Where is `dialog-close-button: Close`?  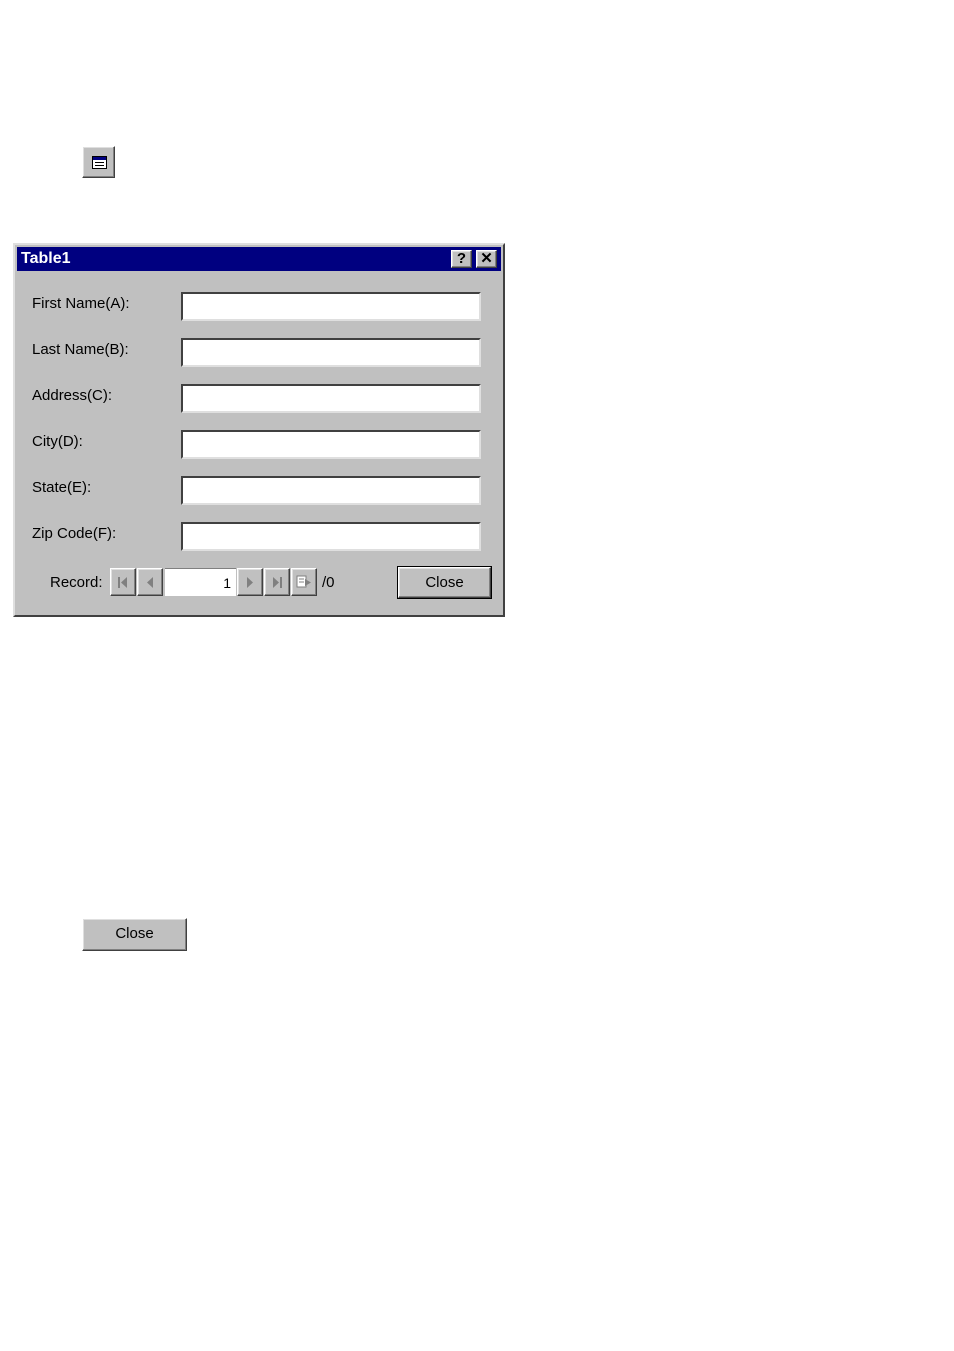 dialog-close-button: Close is located at coordinates (444, 582).